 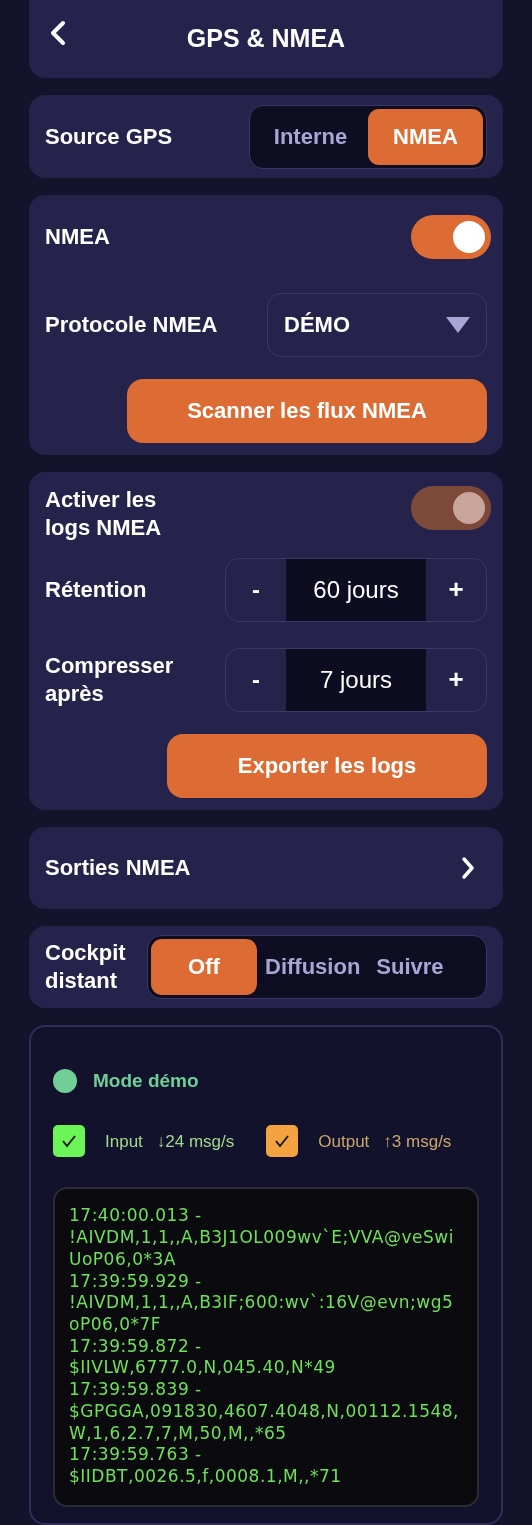 I want to click on log-line: 17:40:00.013 - !AIVDM,1,1,,A,B3J1OL009wv`E;VVA@veSwiUoP06,0*3A, so click(x=262, y=1238).